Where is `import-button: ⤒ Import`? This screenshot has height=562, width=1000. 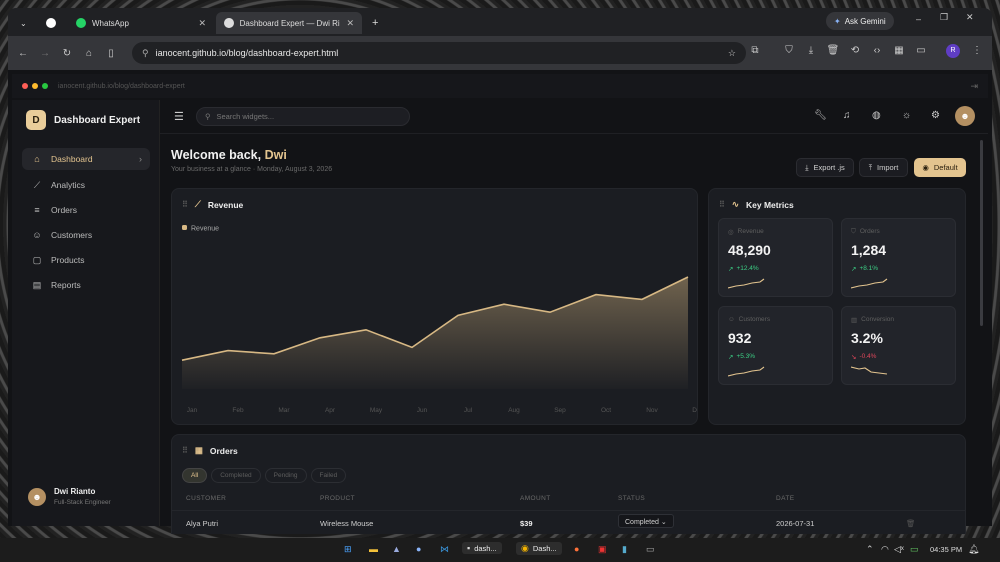 import-button: ⤒ Import is located at coordinates (883, 167).